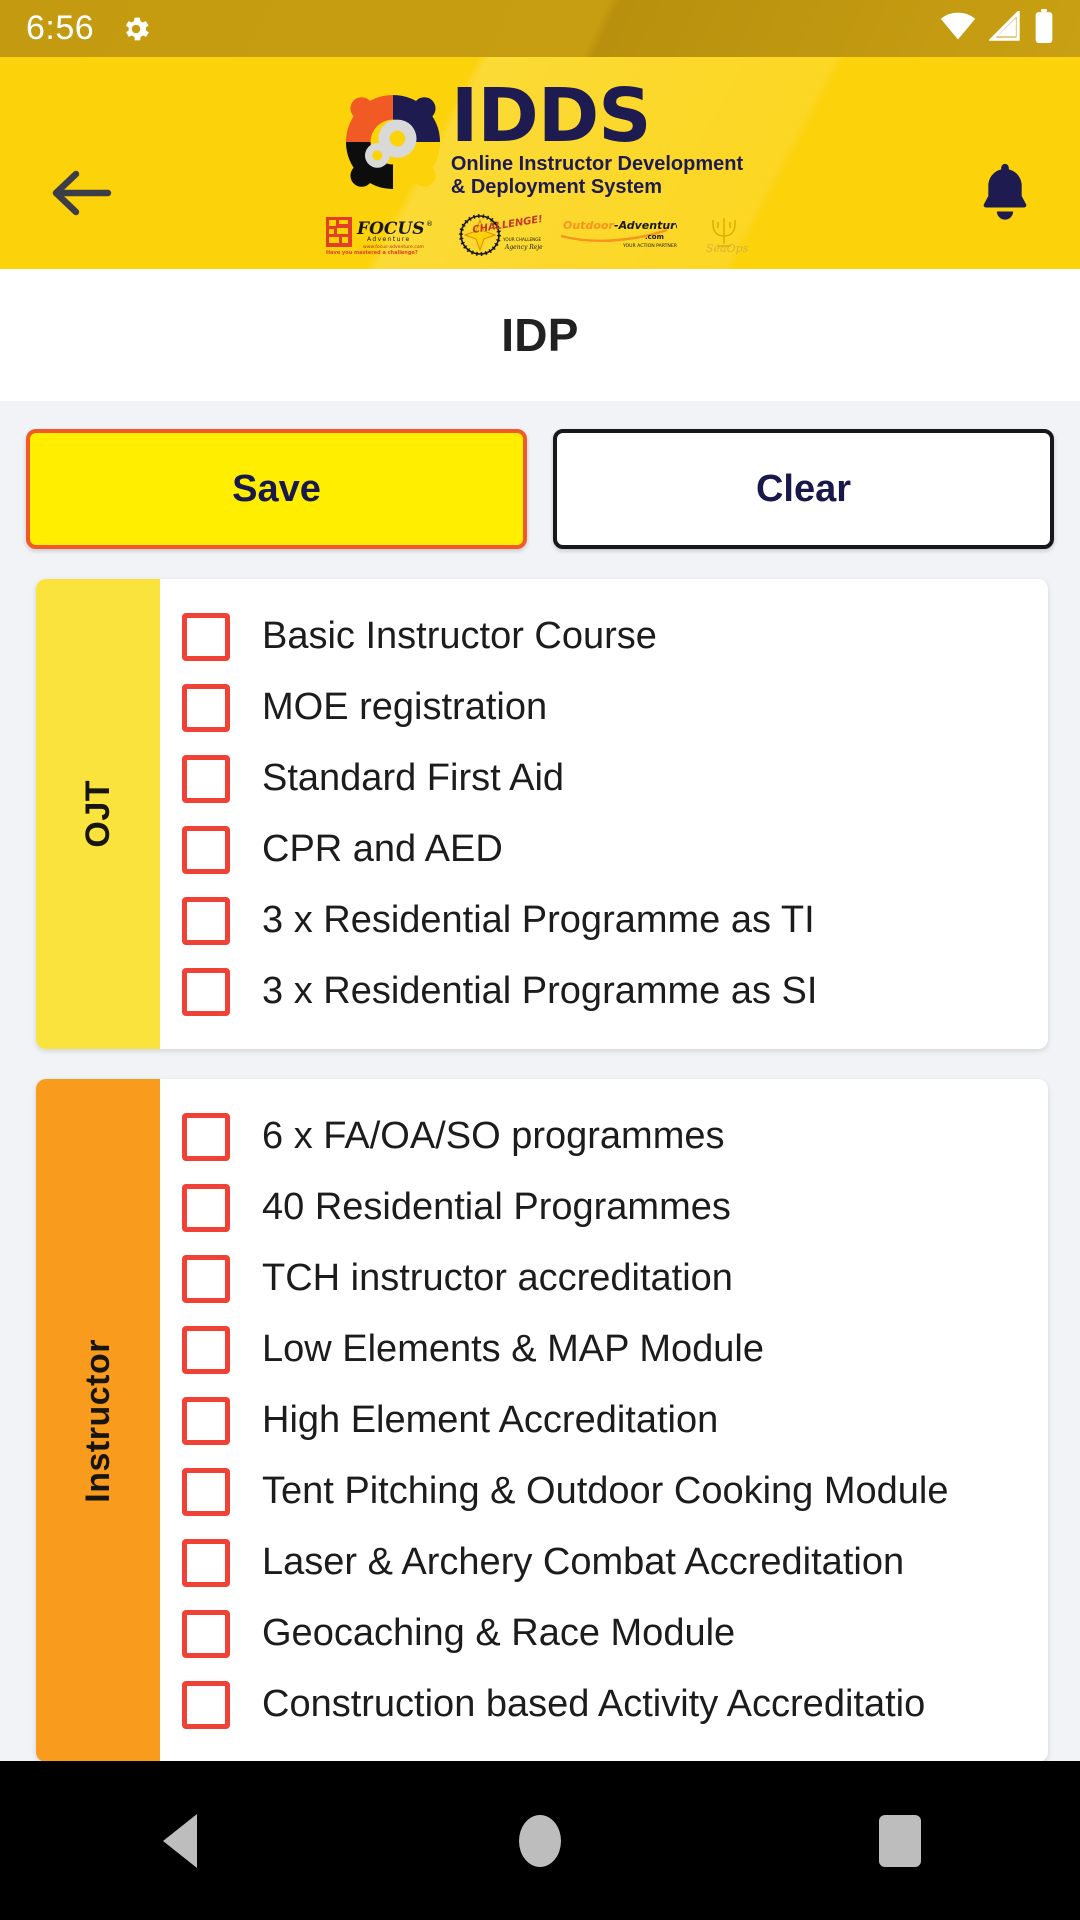 The height and width of the screenshot is (1920, 1080). I want to click on page-title: IDP, so click(540, 335).